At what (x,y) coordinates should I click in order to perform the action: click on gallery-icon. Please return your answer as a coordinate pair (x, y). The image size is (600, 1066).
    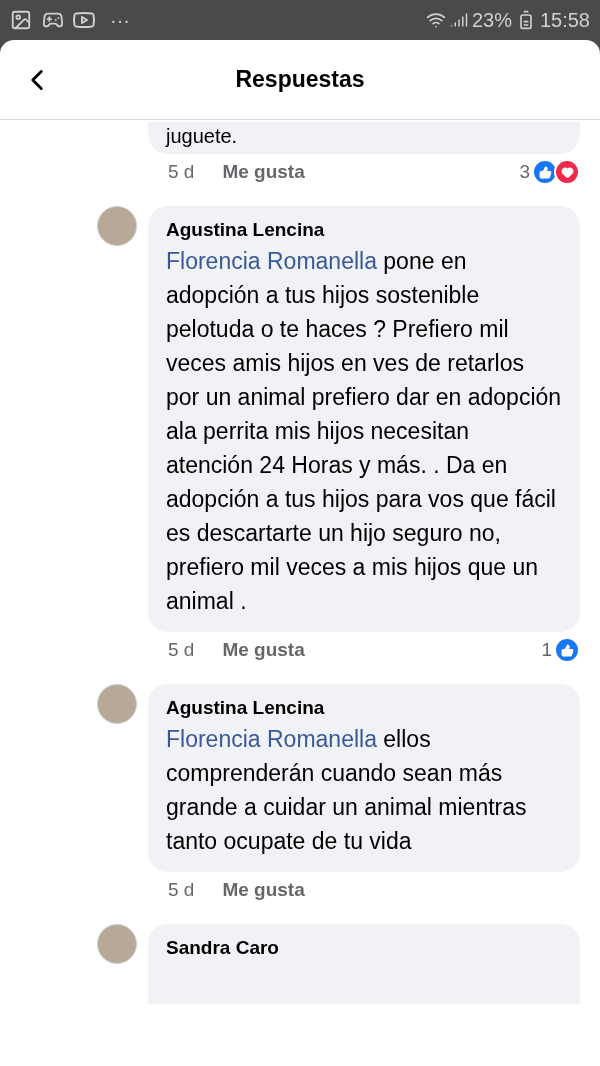
    Looking at the image, I should click on (21, 20).